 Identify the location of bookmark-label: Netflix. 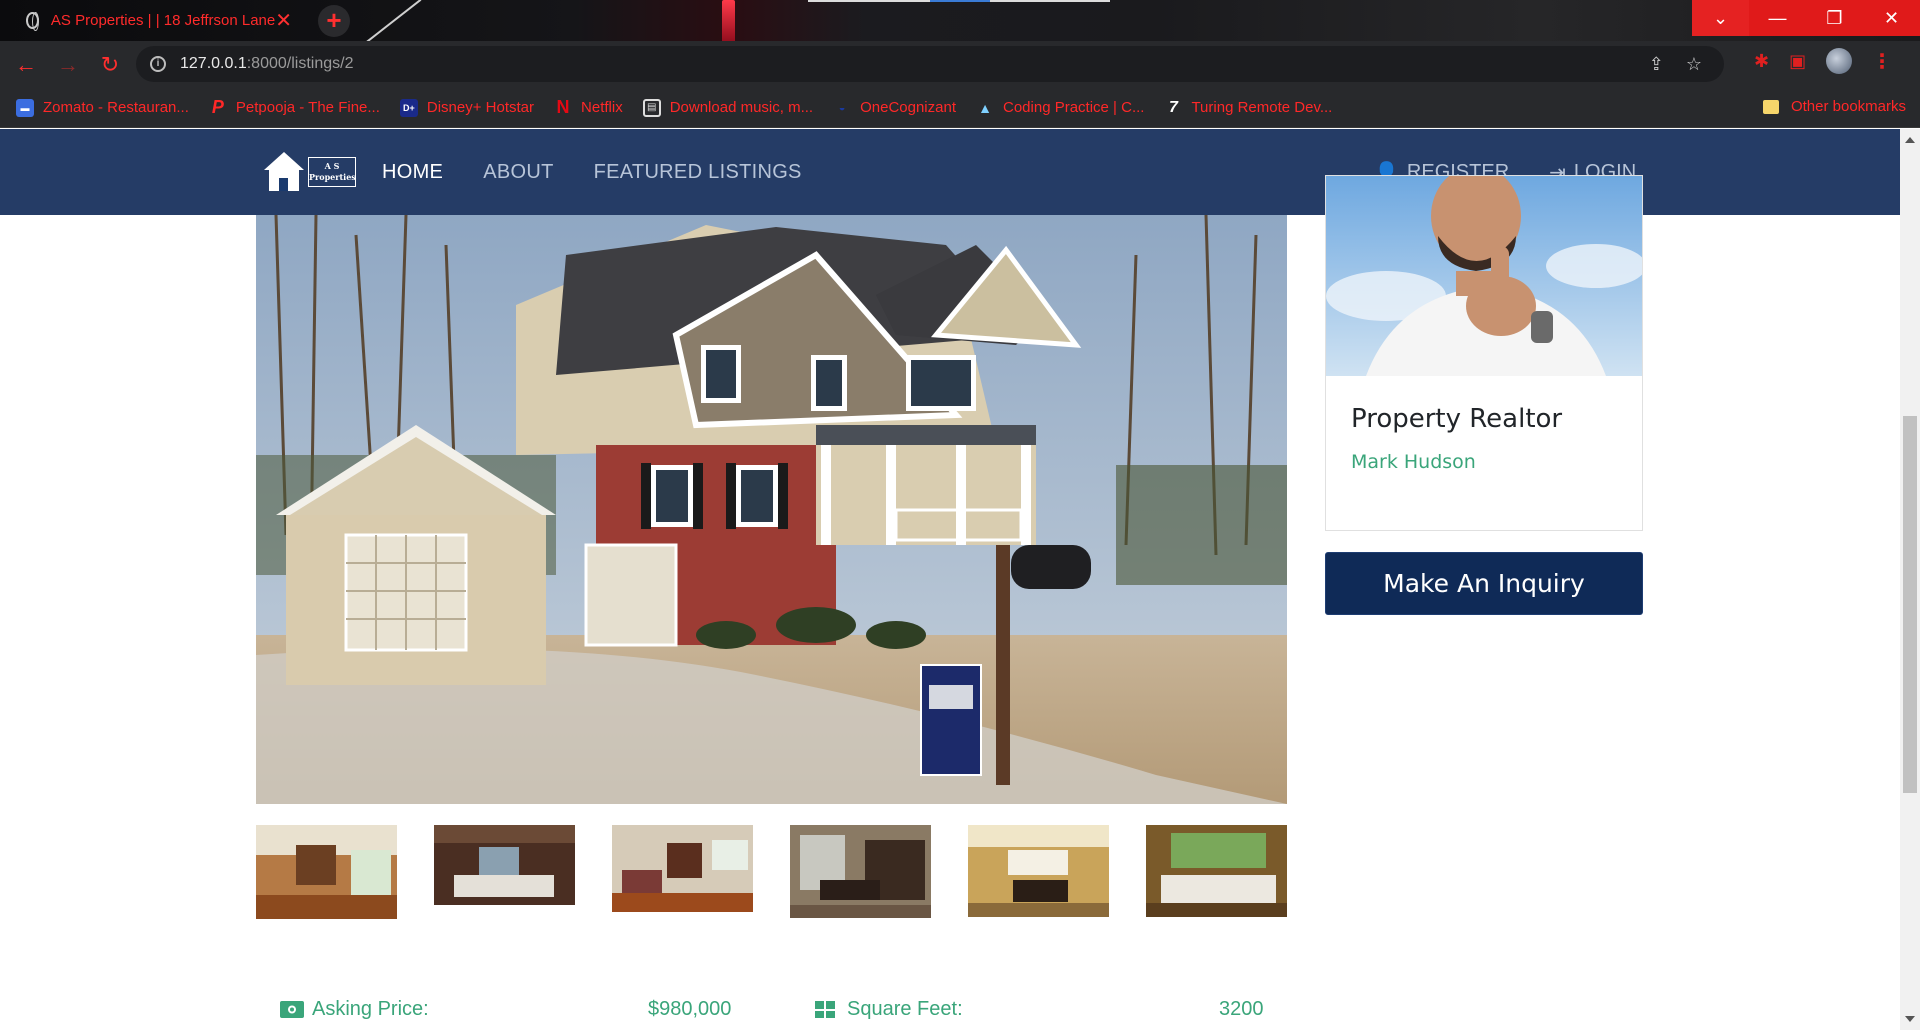
(602, 107).